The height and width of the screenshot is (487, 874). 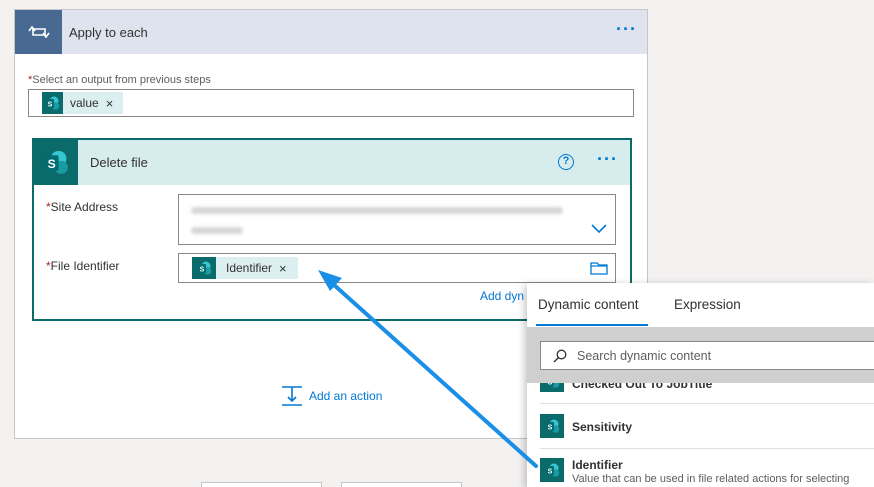 I want to click on apply-to-each-header: Apply to each ···, so click(x=331, y=32).